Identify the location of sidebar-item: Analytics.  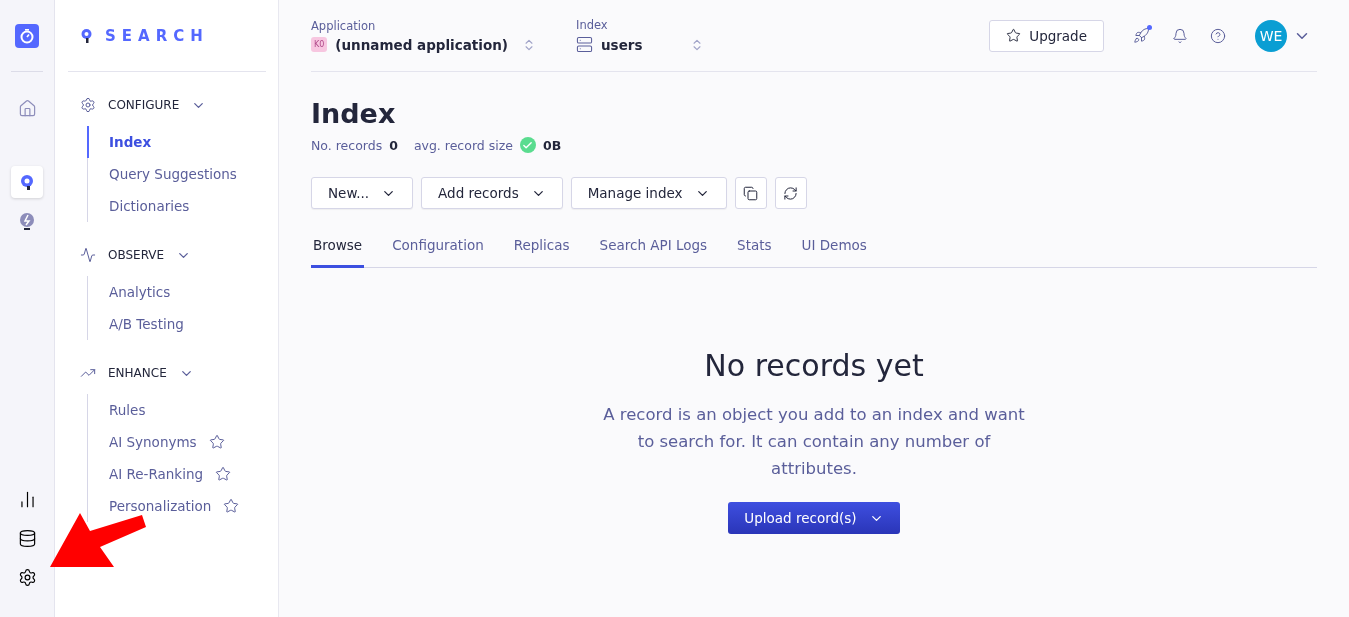
(176, 292).